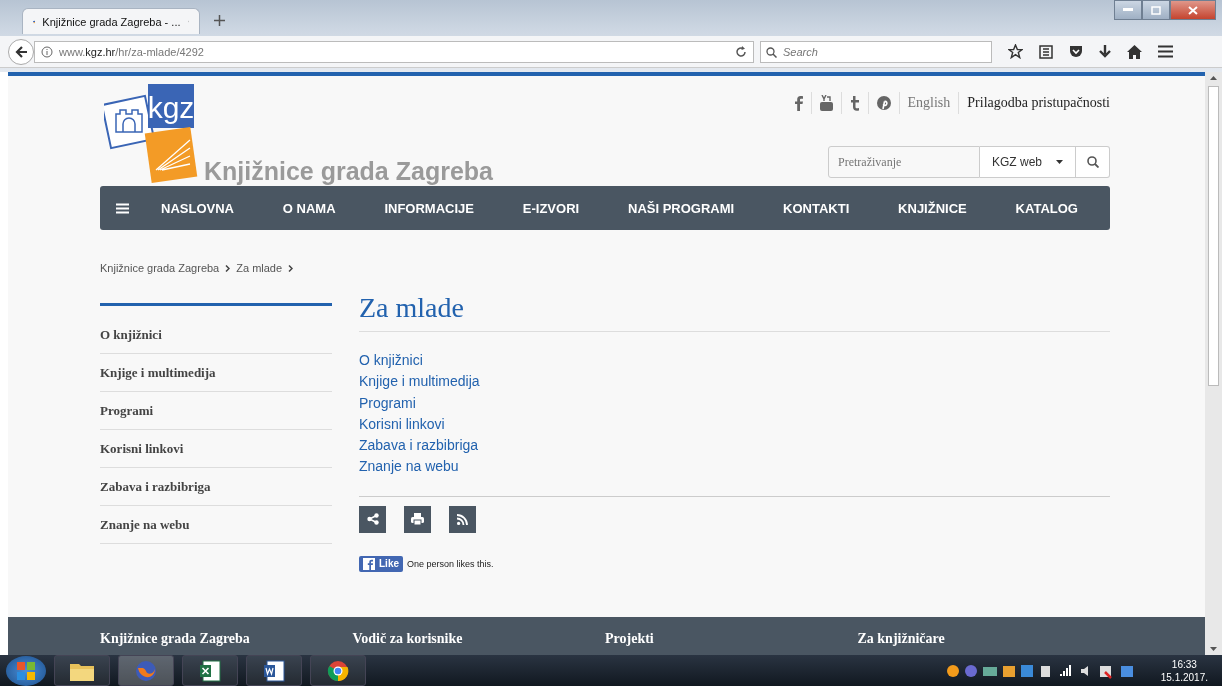 The height and width of the screenshot is (686, 1222). I want to click on url-text: www.kgz.hr/hr/za-mlade/4292, so click(131, 51).